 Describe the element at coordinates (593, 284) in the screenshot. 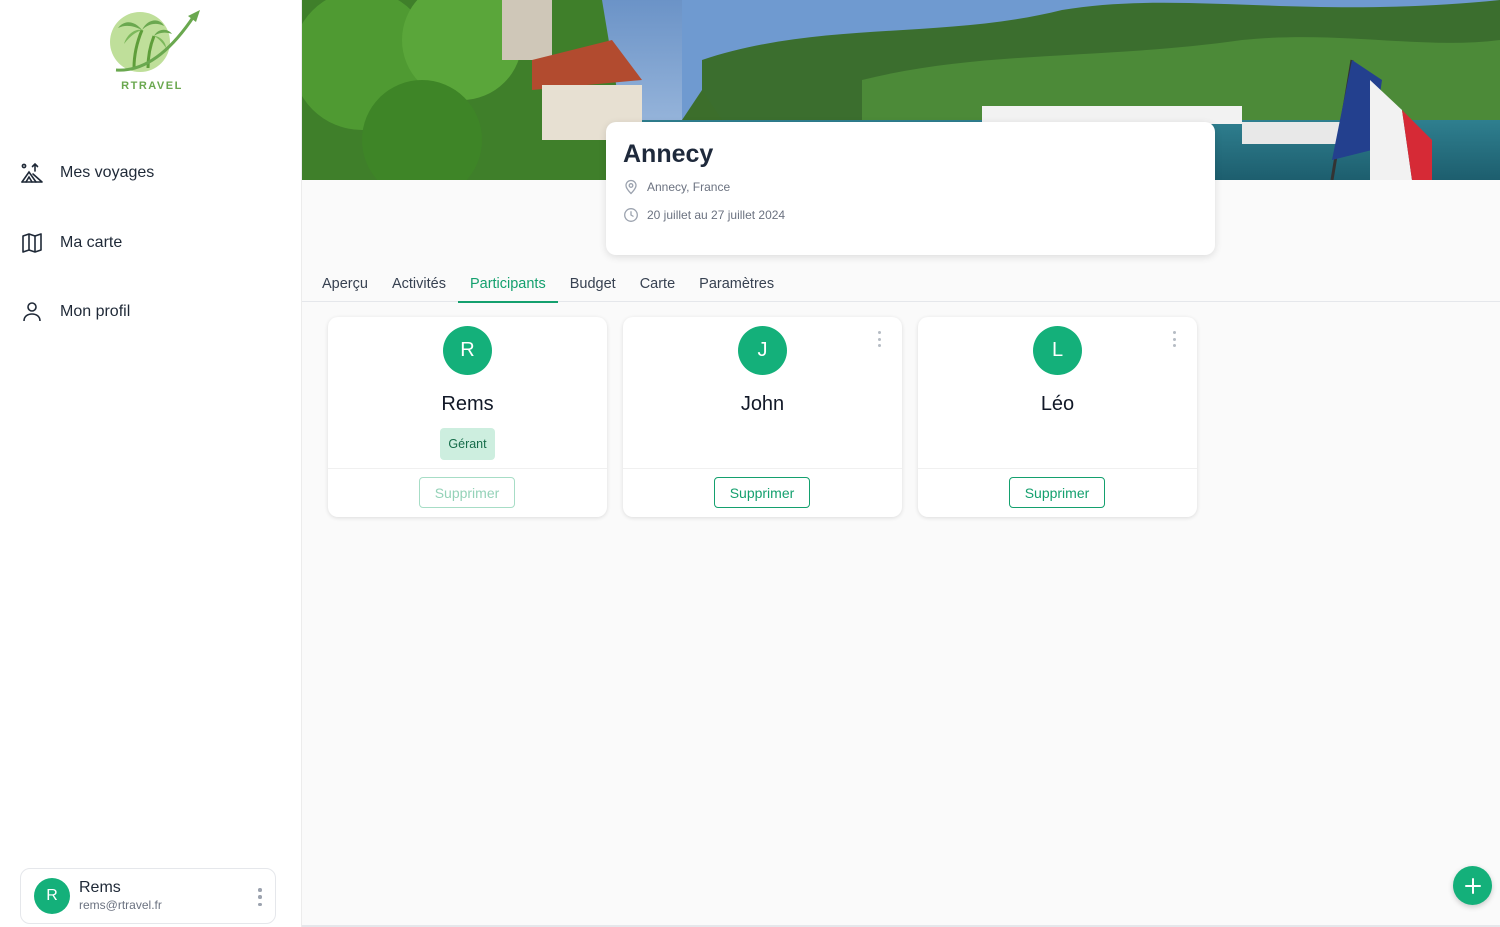

I see `tab-budget: Budget` at that location.